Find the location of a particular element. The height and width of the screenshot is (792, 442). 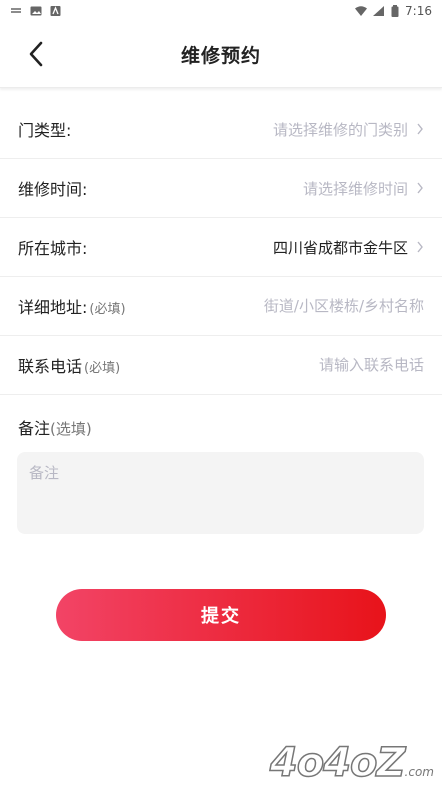

watermark-logo: 4o4oZ.com is located at coordinates (351, 763).